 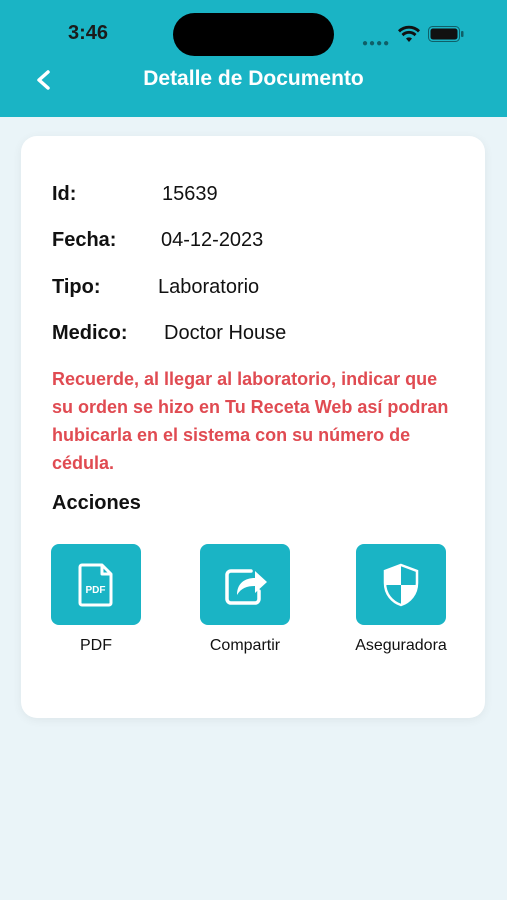 What do you see at coordinates (253, 34) in the screenshot?
I see `dynamic-island` at bounding box center [253, 34].